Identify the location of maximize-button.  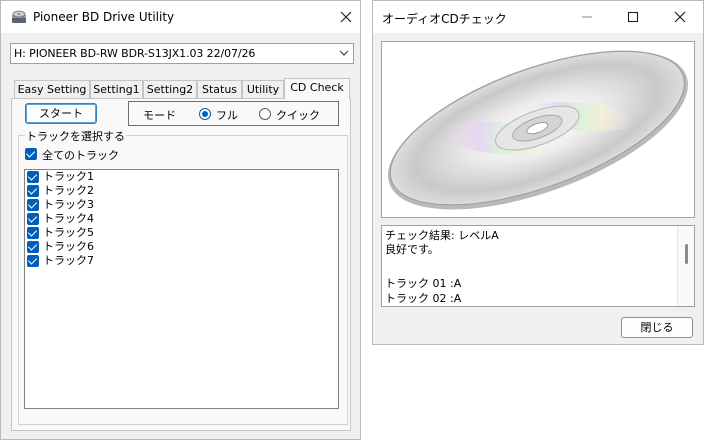
(633, 17).